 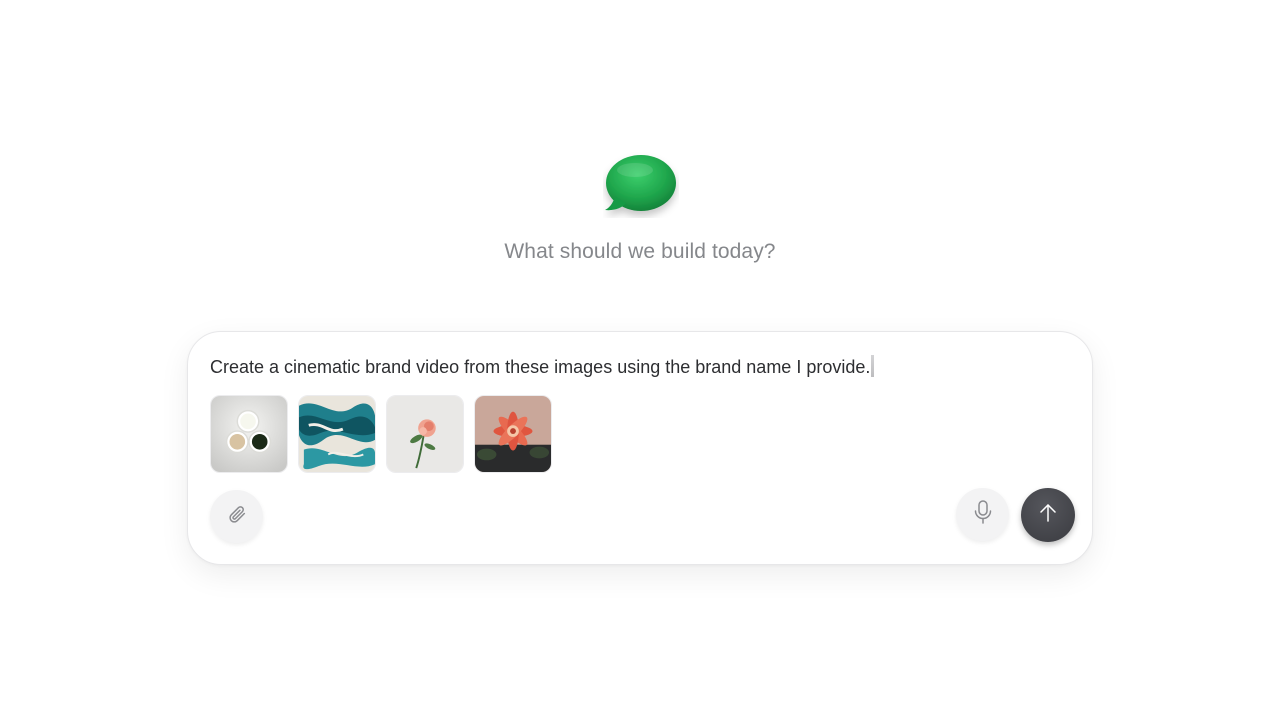 What do you see at coordinates (381, 434) in the screenshot?
I see `attachment-list` at bounding box center [381, 434].